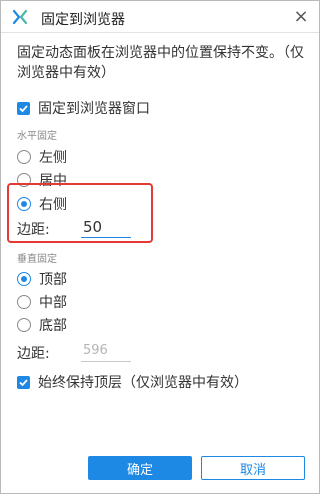 The height and width of the screenshot is (494, 320). Describe the element at coordinates (20, 17) in the screenshot. I see `axure-x-icon` at that location.